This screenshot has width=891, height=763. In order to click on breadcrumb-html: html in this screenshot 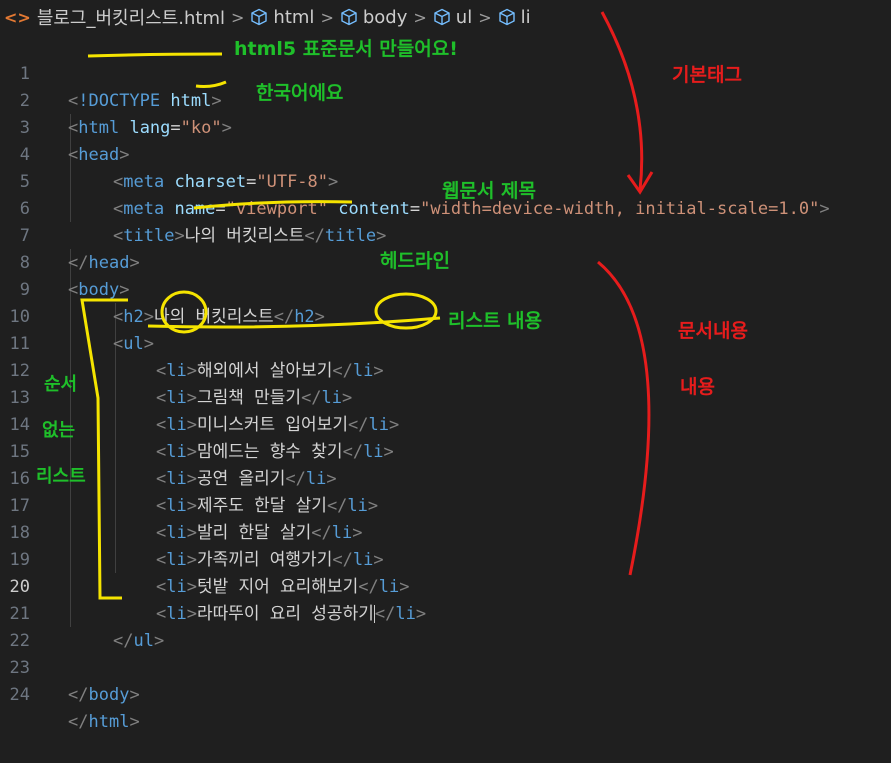, I will do `click(282, 17)`.